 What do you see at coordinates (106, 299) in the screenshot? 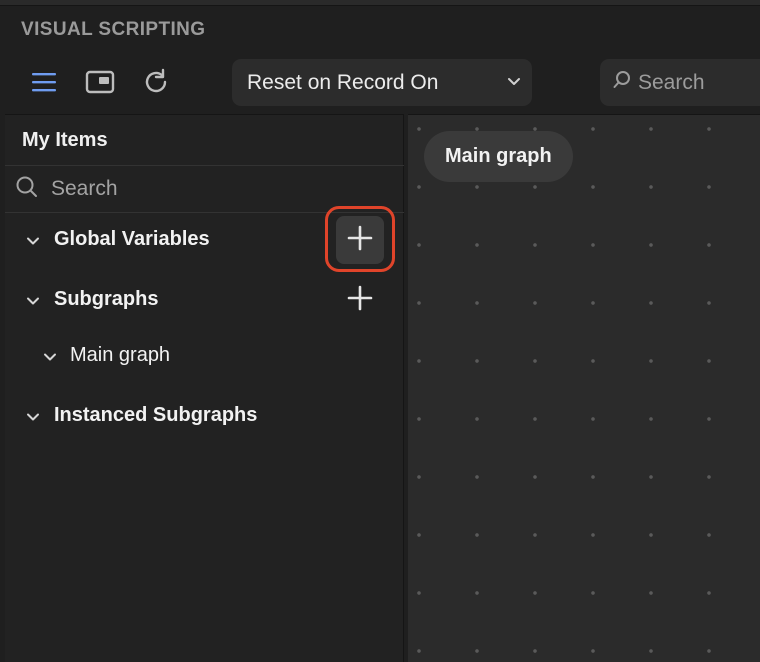
I see `tree-item-label: Subgraphs` at bounding box center [106, 299].